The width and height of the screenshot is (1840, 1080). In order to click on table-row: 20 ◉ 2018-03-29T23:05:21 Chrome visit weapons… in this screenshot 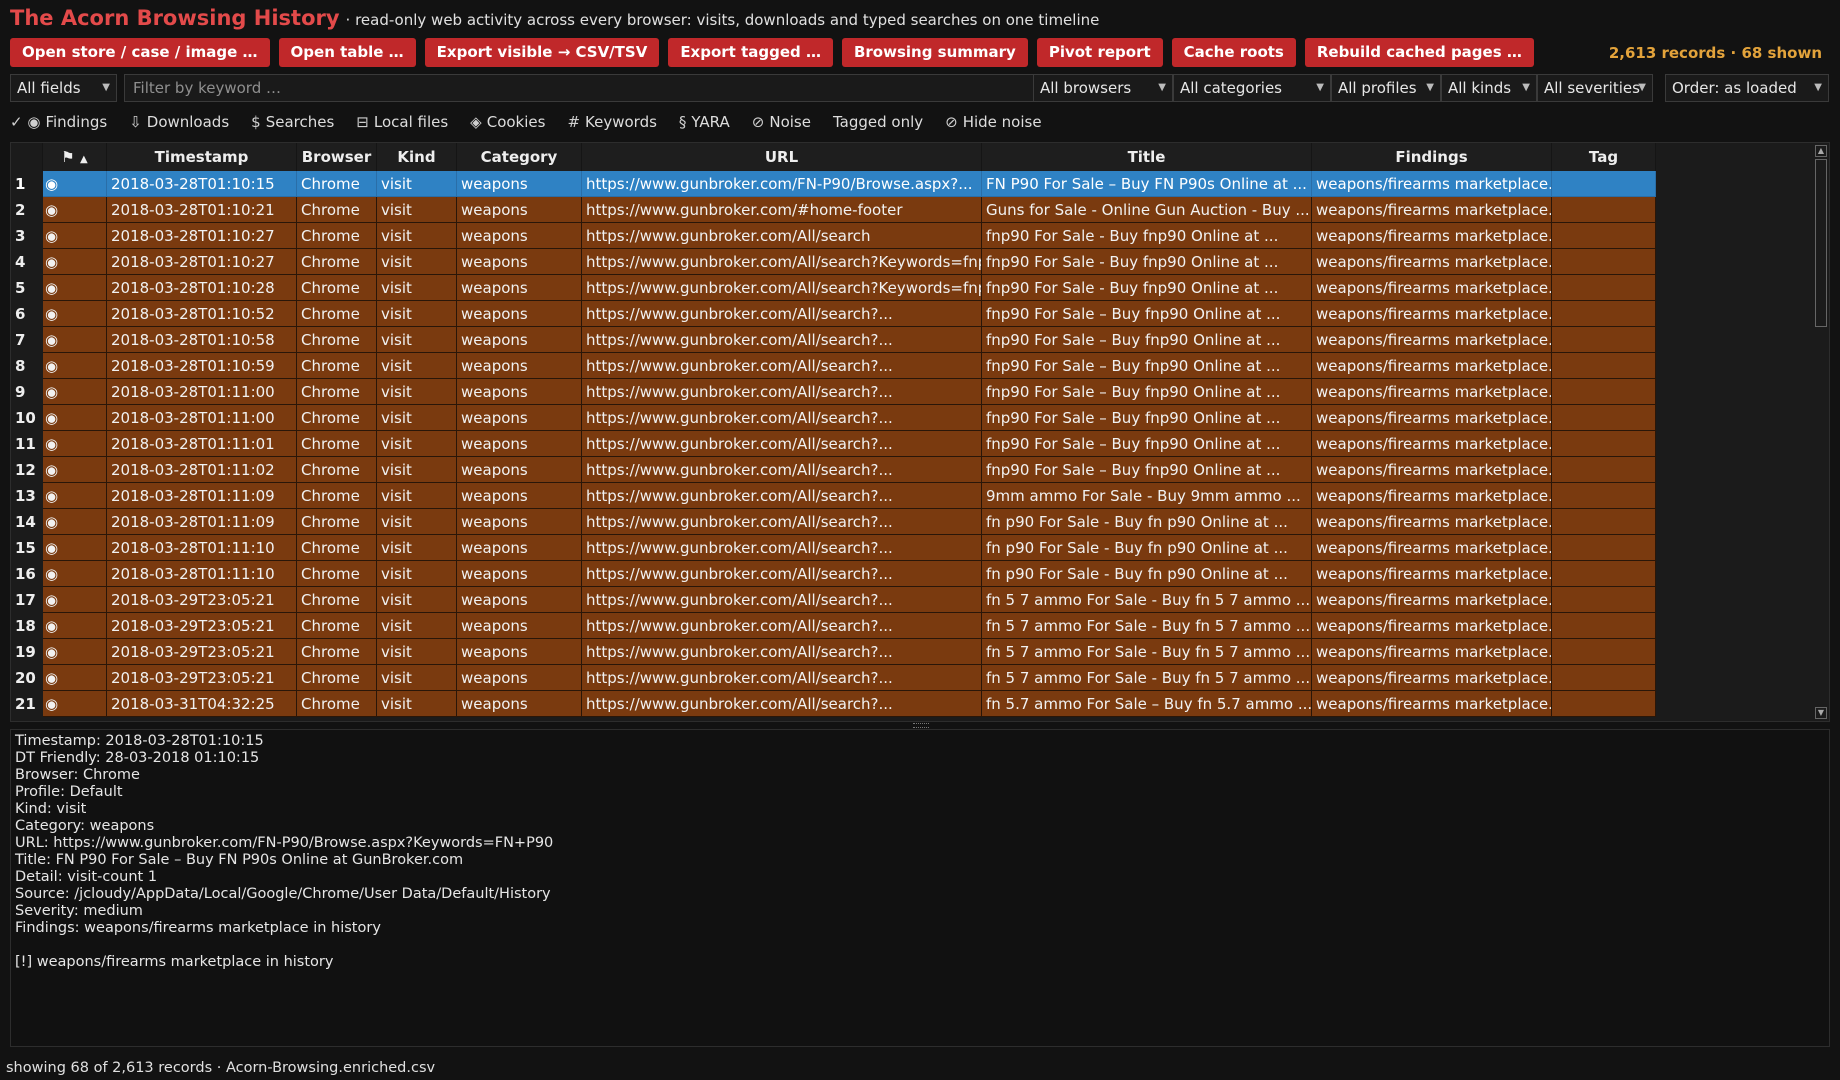, I will do `click(833, 678)`.